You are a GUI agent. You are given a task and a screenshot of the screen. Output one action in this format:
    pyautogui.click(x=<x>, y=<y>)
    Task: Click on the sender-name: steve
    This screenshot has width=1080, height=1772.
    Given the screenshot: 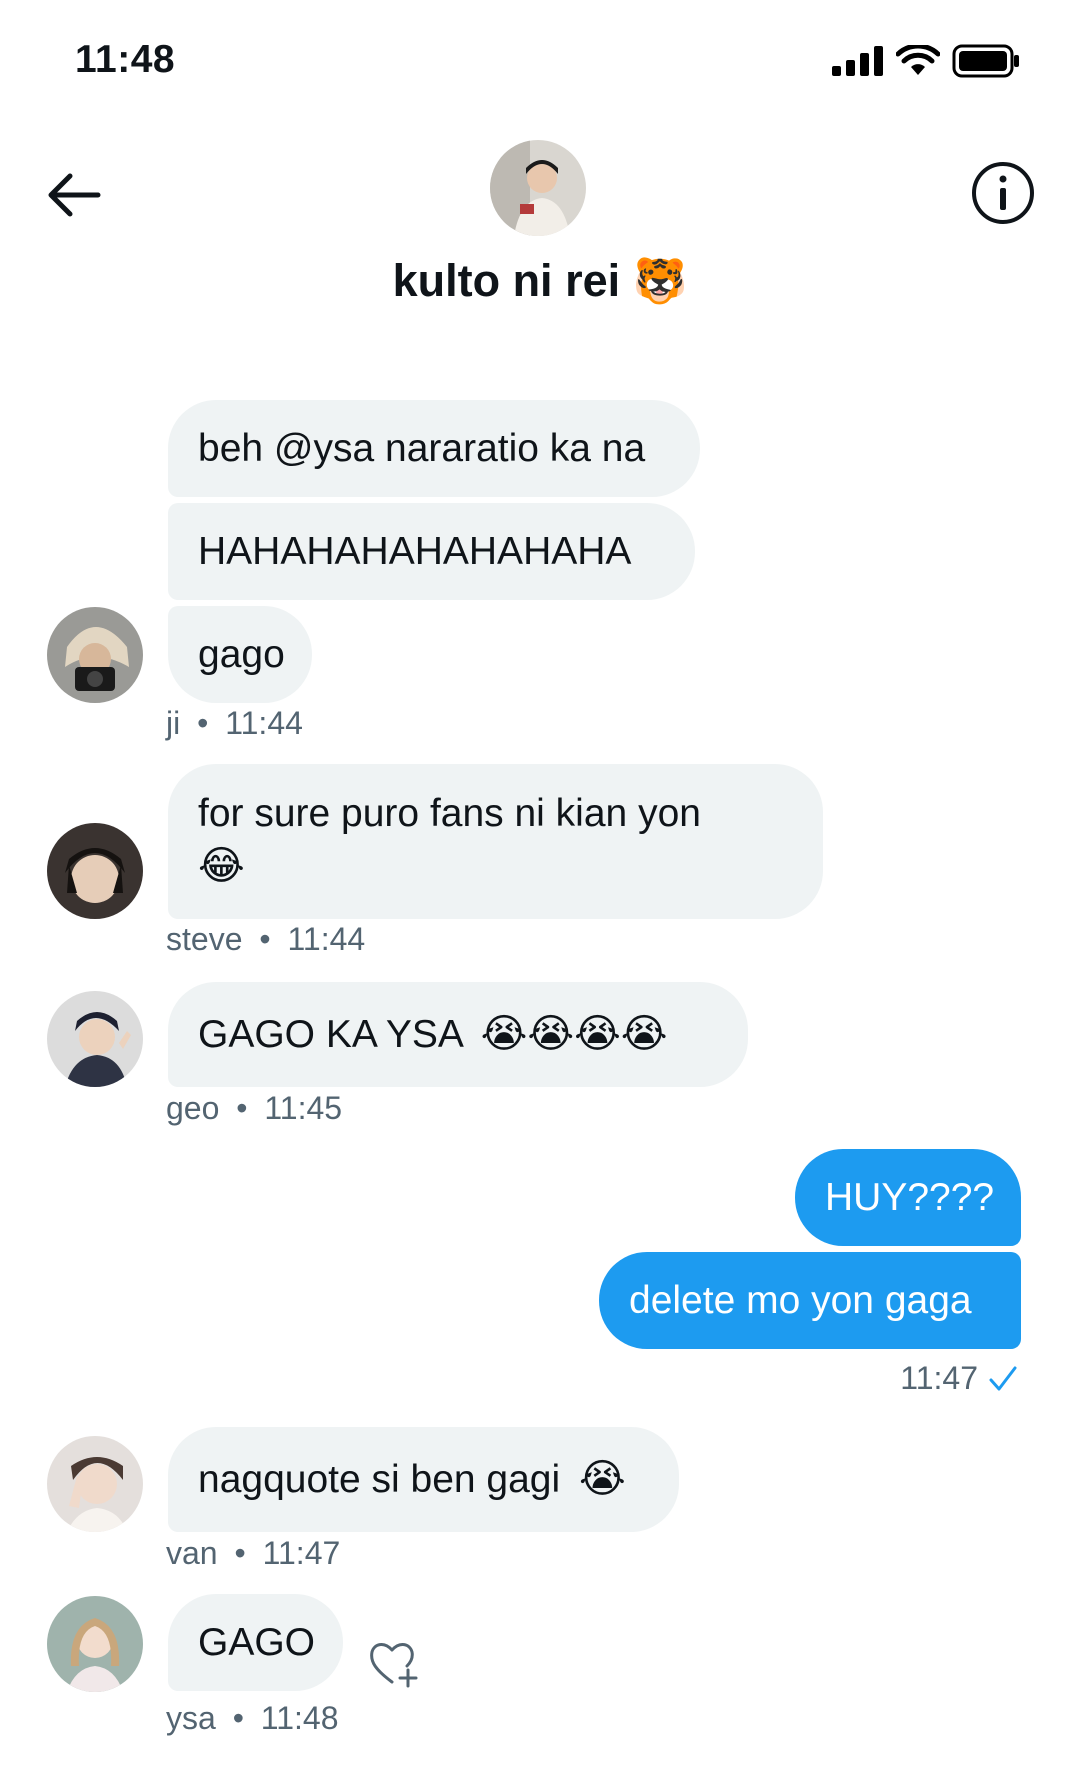 What is the action you would take?
    pyautogui.click(x=204, y=939)
    